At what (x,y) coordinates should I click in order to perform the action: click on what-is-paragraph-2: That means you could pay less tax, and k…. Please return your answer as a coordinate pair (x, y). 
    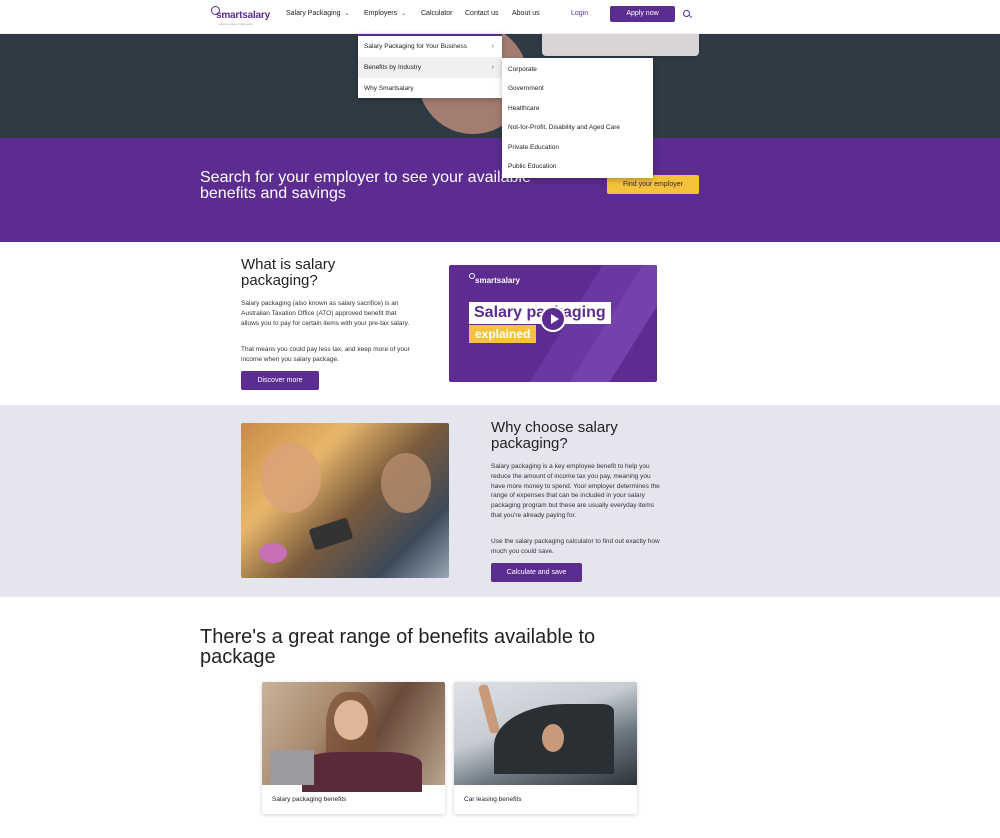
    Looking at the image, I should click on (325, 354).